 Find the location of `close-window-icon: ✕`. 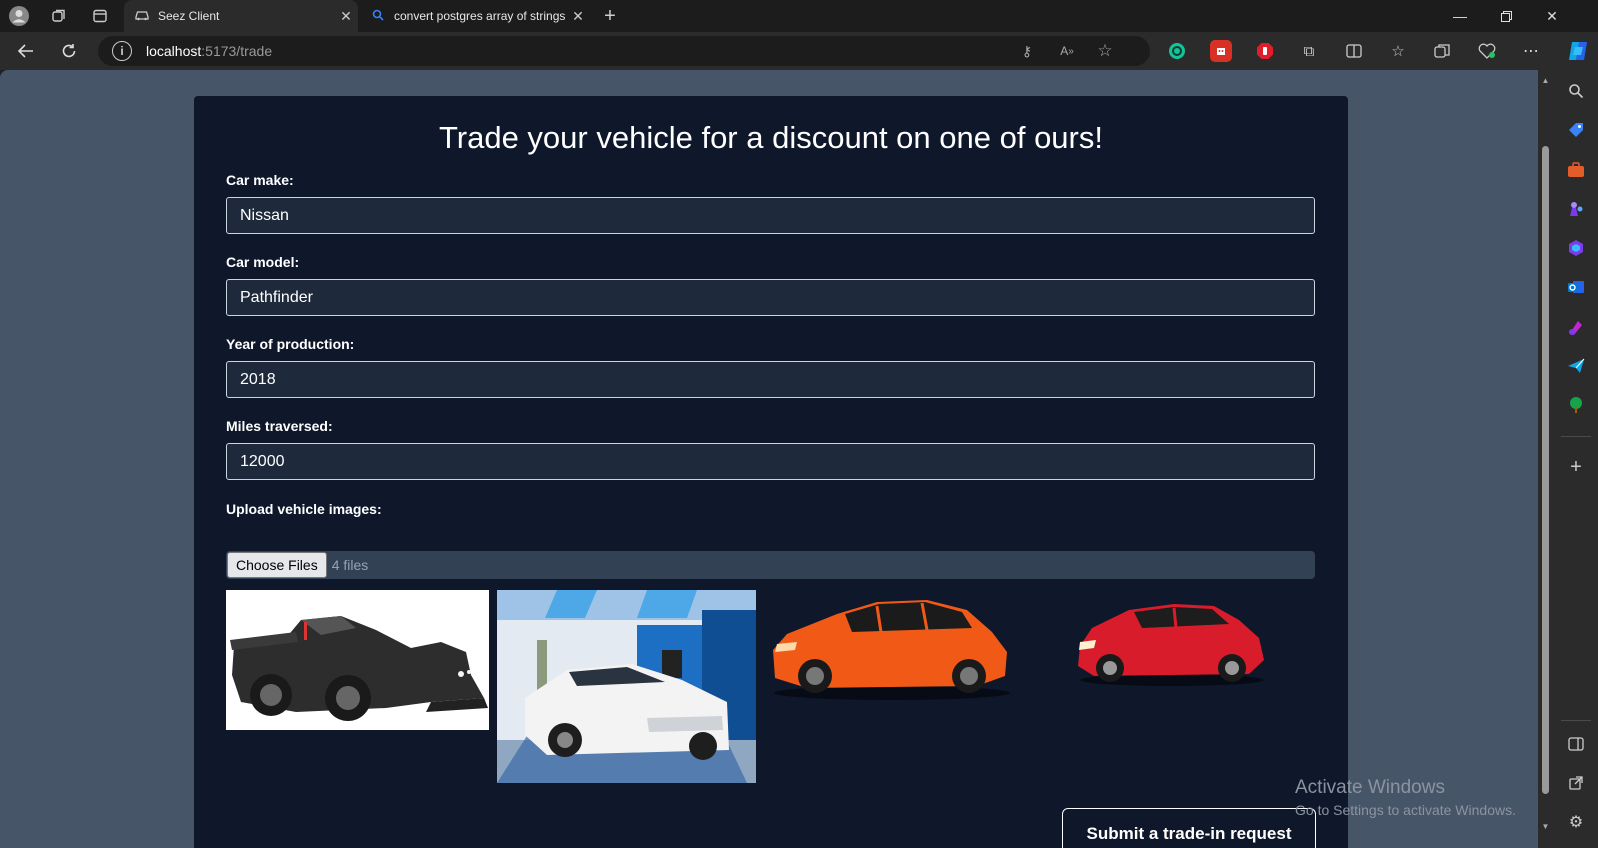

close-window-icon: ✕ is located at coordinates (1552, 16).